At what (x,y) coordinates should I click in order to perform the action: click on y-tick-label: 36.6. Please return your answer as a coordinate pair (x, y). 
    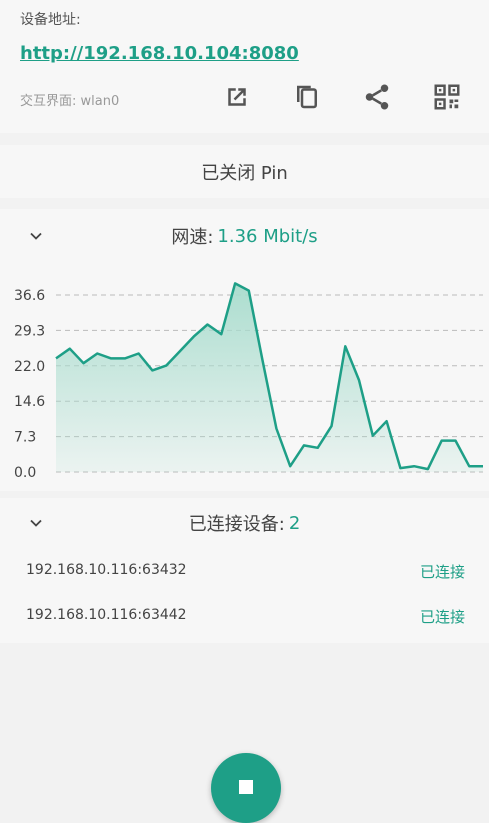
    Looking at the image, I should click on (29, 296).